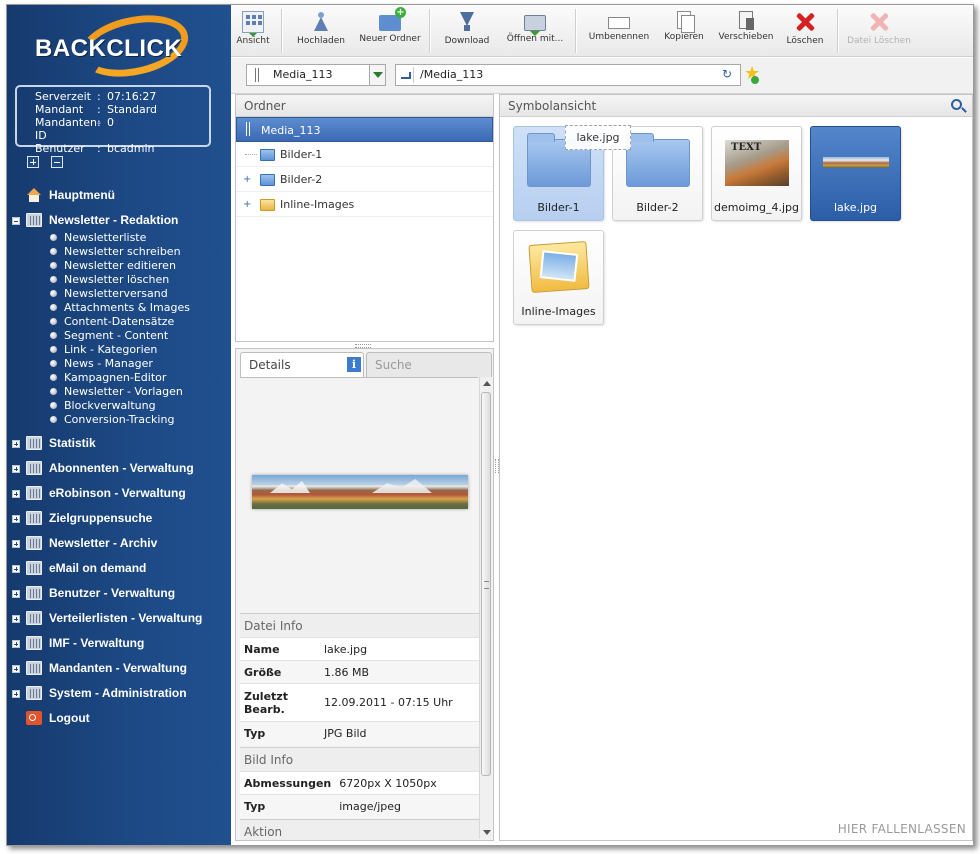 The height and width of the screenshot is (854, 980). What do you see at coordinates (119, 443) in the screenshot?
I see `nav-section: Statistik` at bounding box center [119, 443].